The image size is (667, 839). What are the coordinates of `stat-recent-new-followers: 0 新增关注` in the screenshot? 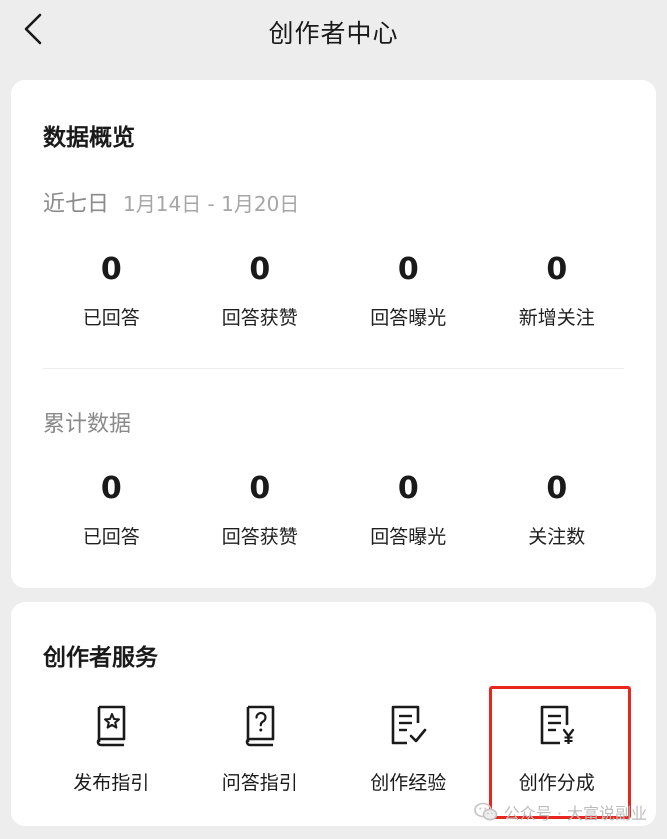 It's located at (557, 290).